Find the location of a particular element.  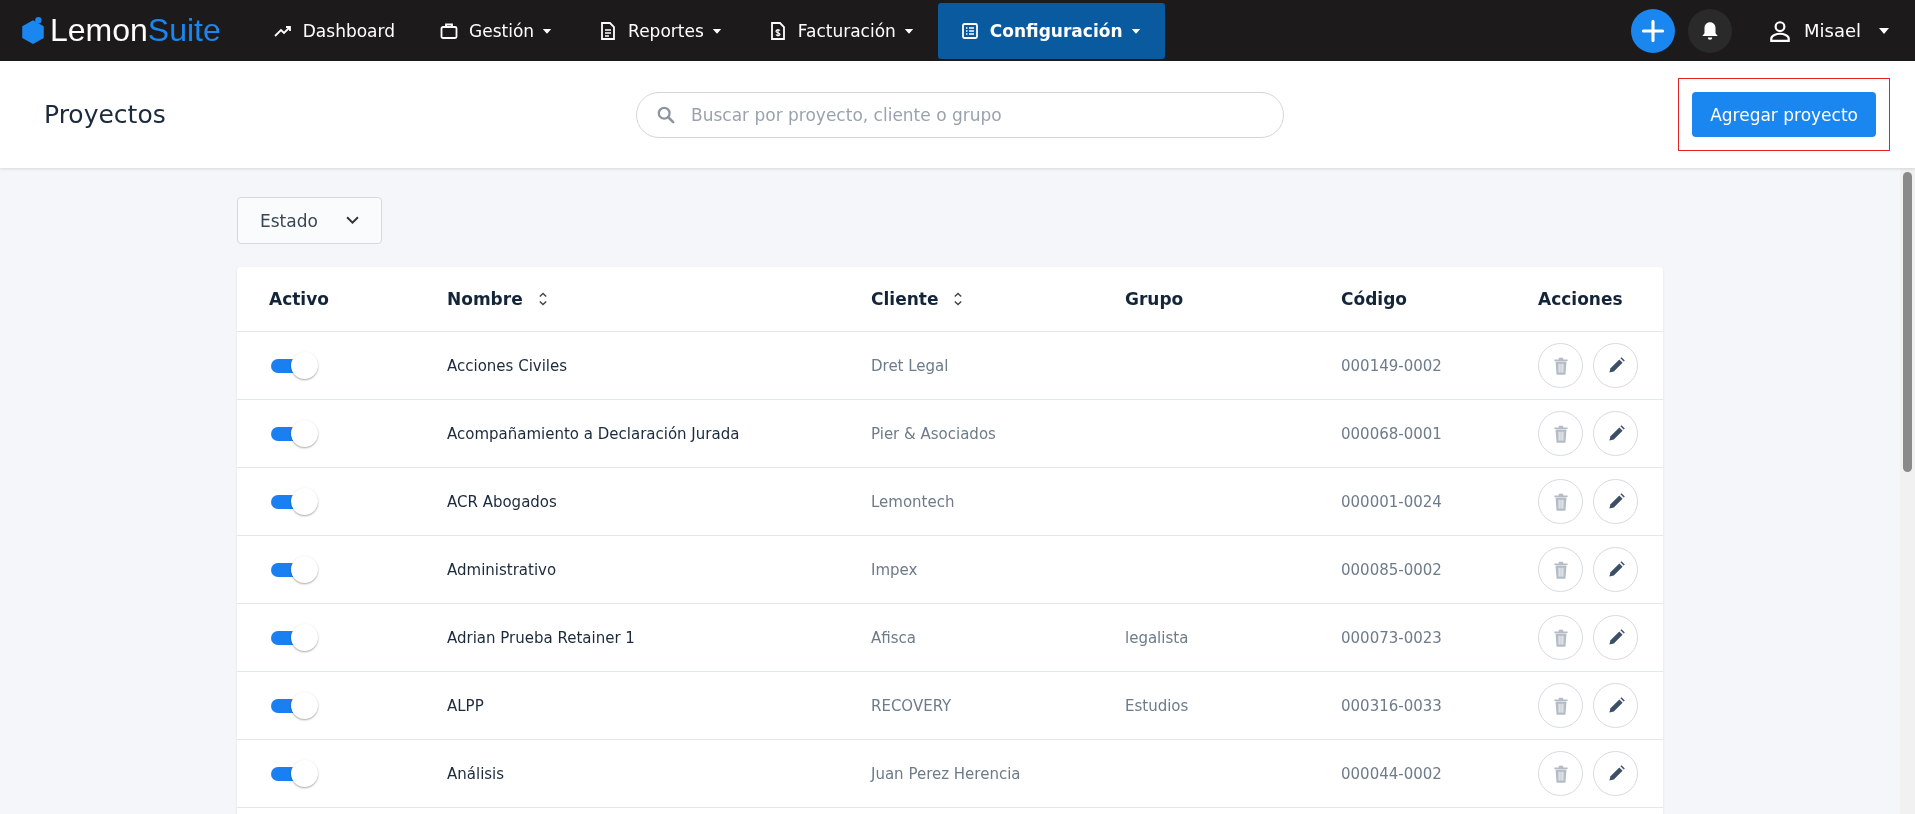

client-name: Dret Legal is located at coordinates (910, 365).